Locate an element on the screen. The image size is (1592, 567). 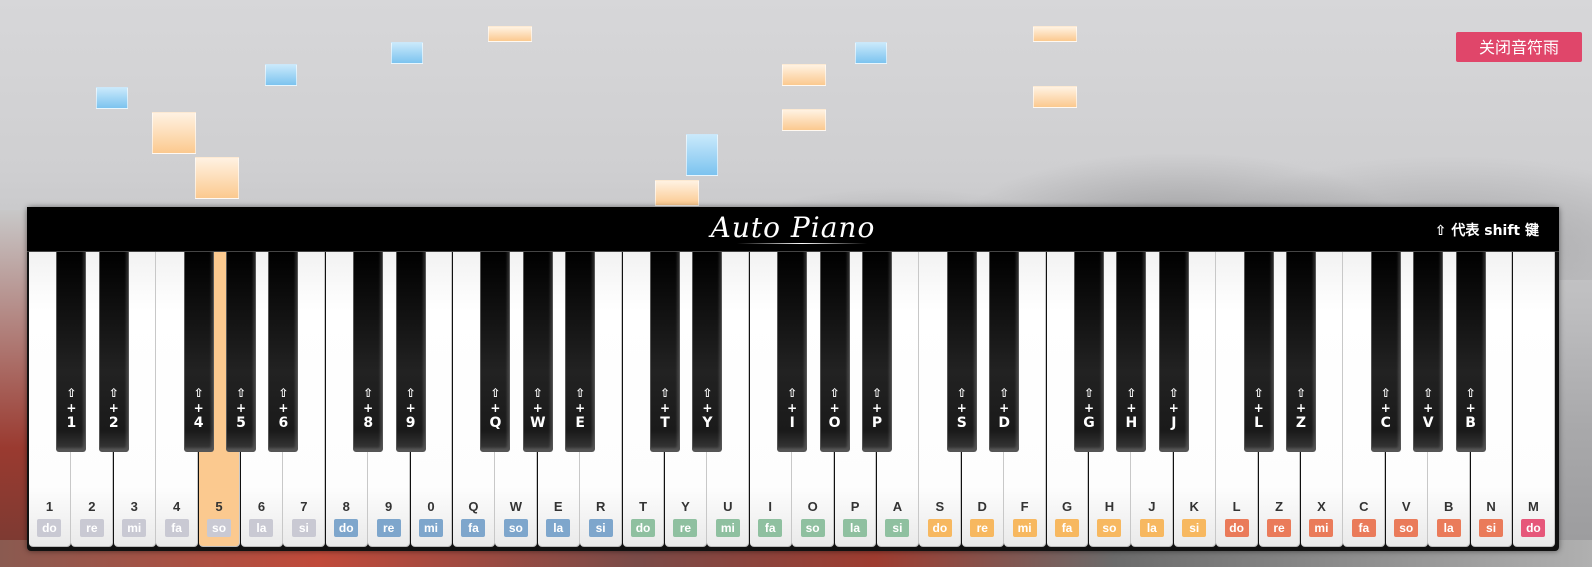
black-key-shift-W: ⇧ + W is located at coordinates (537, 352).